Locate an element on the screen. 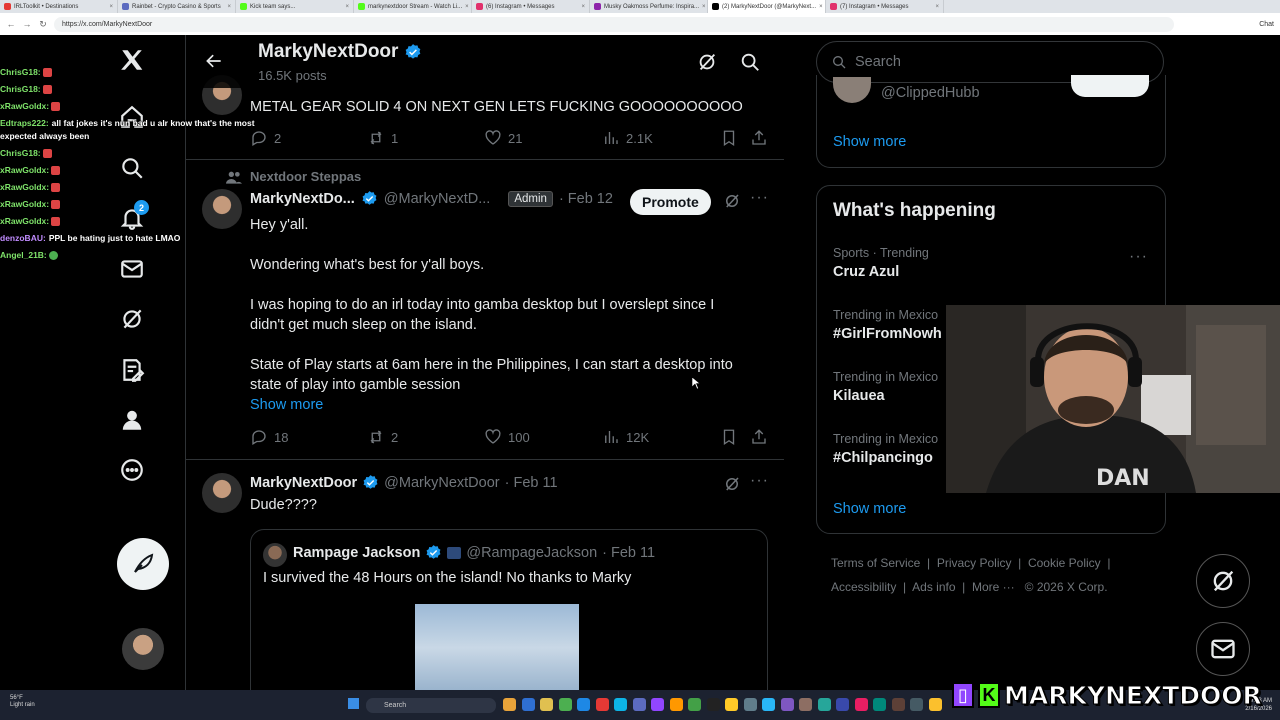  taskbar-search: Search is located at coordinates (431, 705).